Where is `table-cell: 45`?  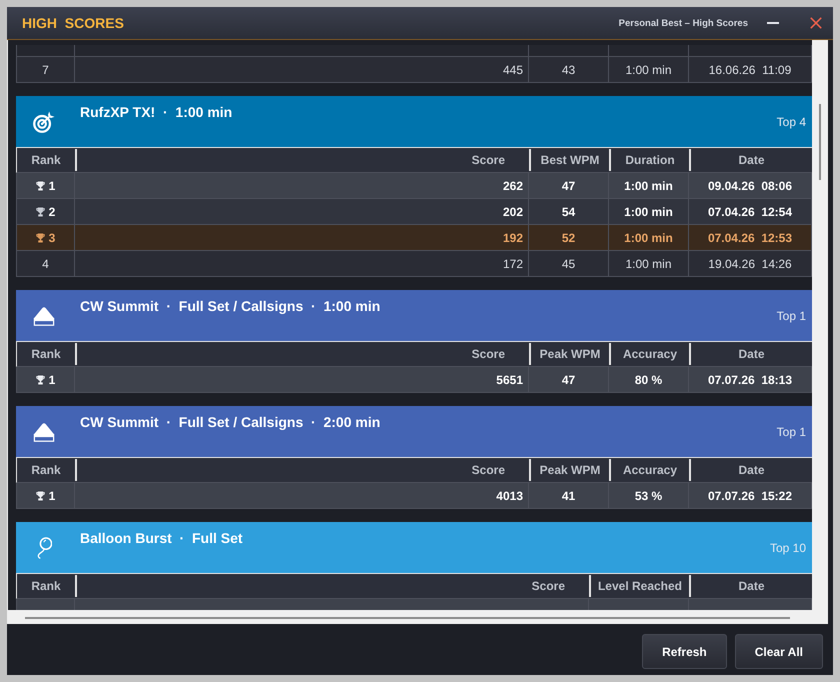
table-cell: 45 is located at coordinates (569, 263).